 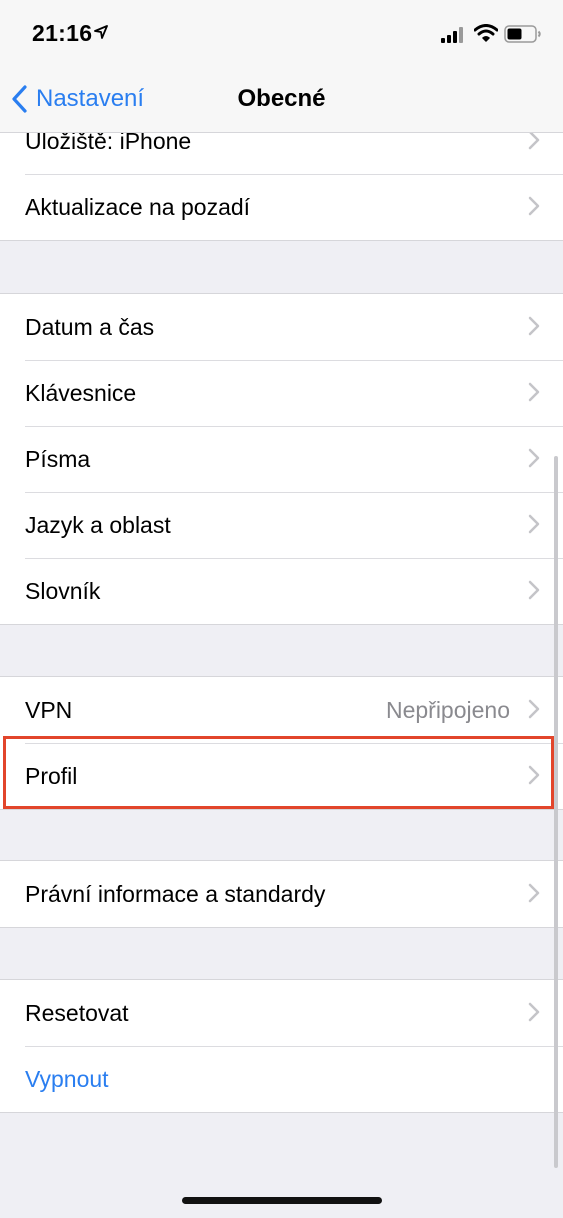 What do you see at coordinates (63, 590) in the screenshot?
I see `row-label: Slovník` at bounding box center [63, 590].